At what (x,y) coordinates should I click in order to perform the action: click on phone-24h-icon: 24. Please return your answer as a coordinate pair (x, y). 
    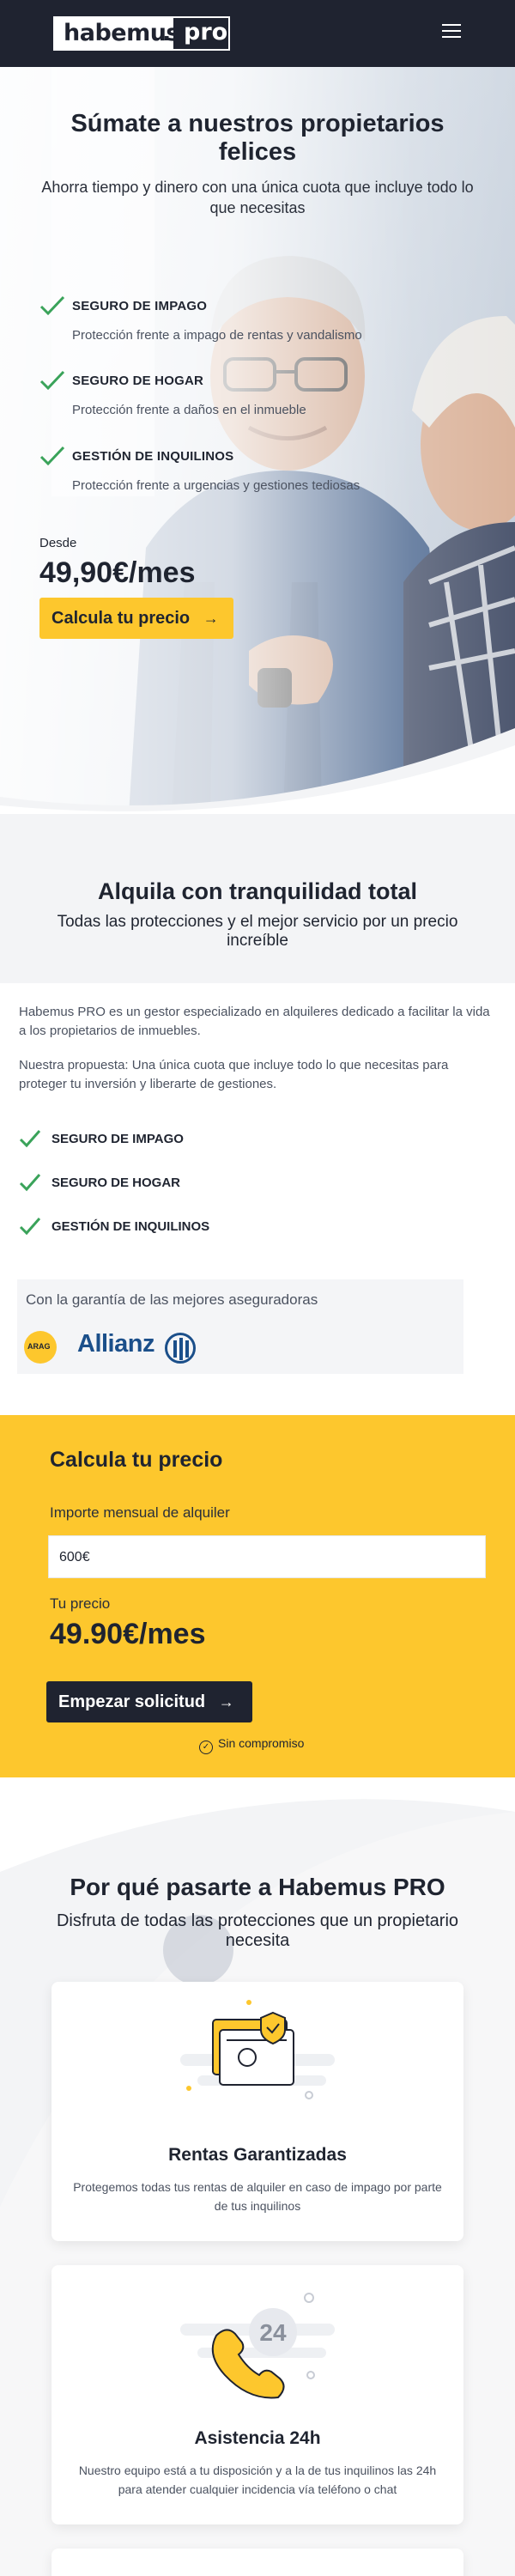
    Looking at the image, I should click on (257, 2346).